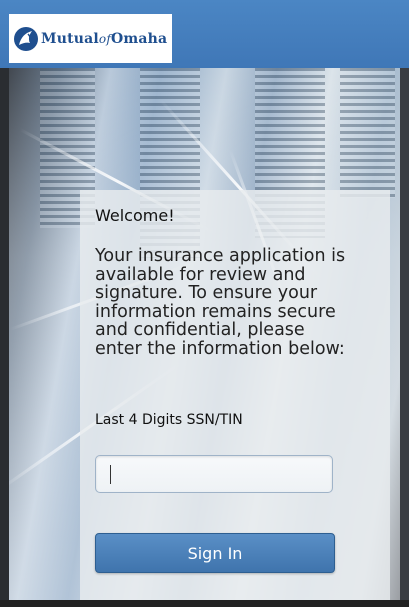  Describe the element at coordinates (404, 337) in the screenshot. I see `right-shadow` at that location.